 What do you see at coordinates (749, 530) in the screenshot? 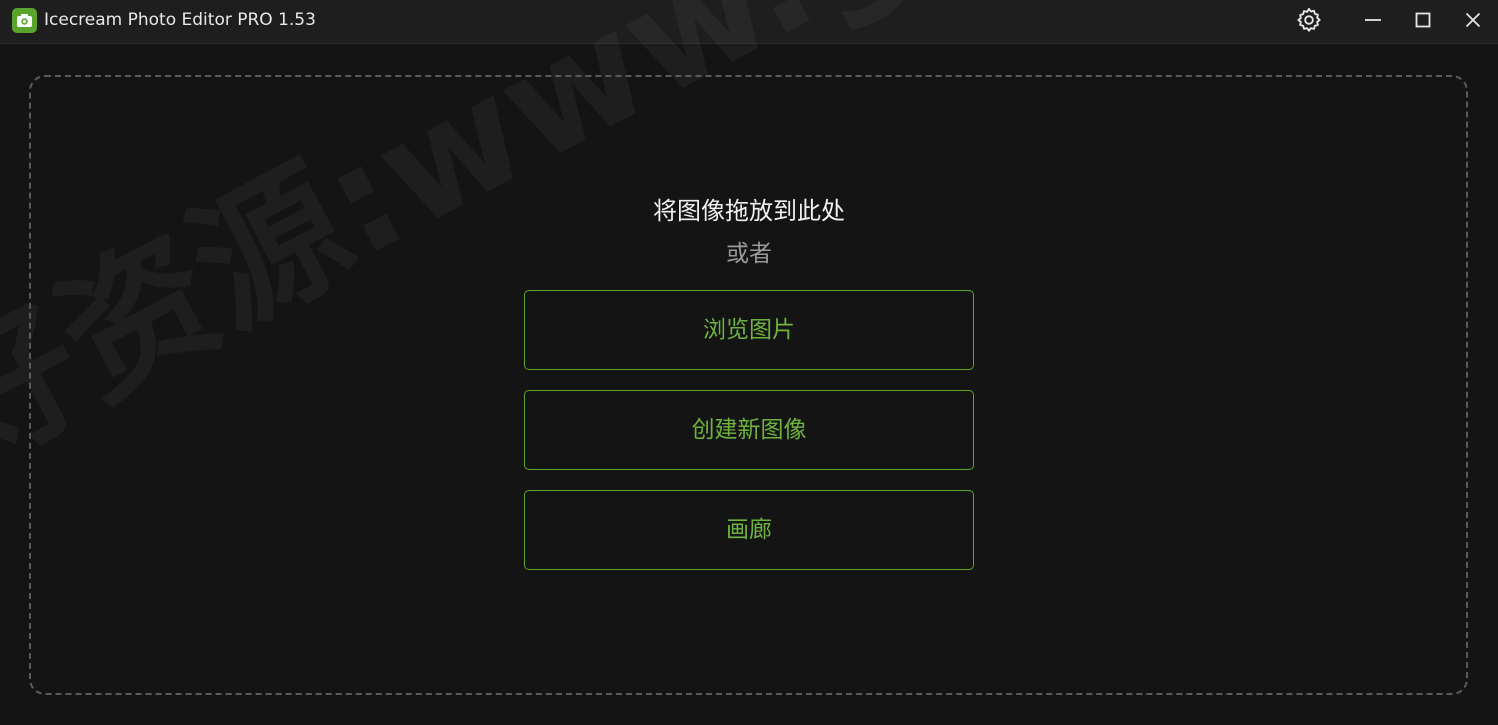
I see `gallery-button: 画廊` at bounding box center [749, 530].